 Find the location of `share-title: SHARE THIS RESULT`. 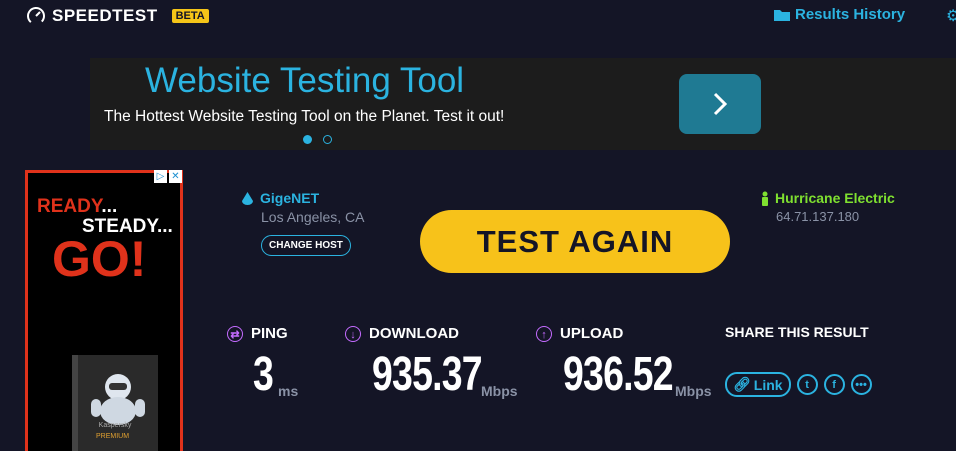

share-title: SHARE THIS RESULT is located at coordinates (797, 332).